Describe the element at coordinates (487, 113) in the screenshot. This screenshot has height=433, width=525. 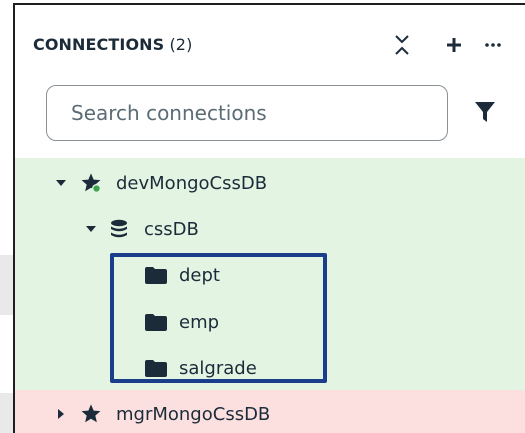
I see `filter-funnel-icon` at that location.